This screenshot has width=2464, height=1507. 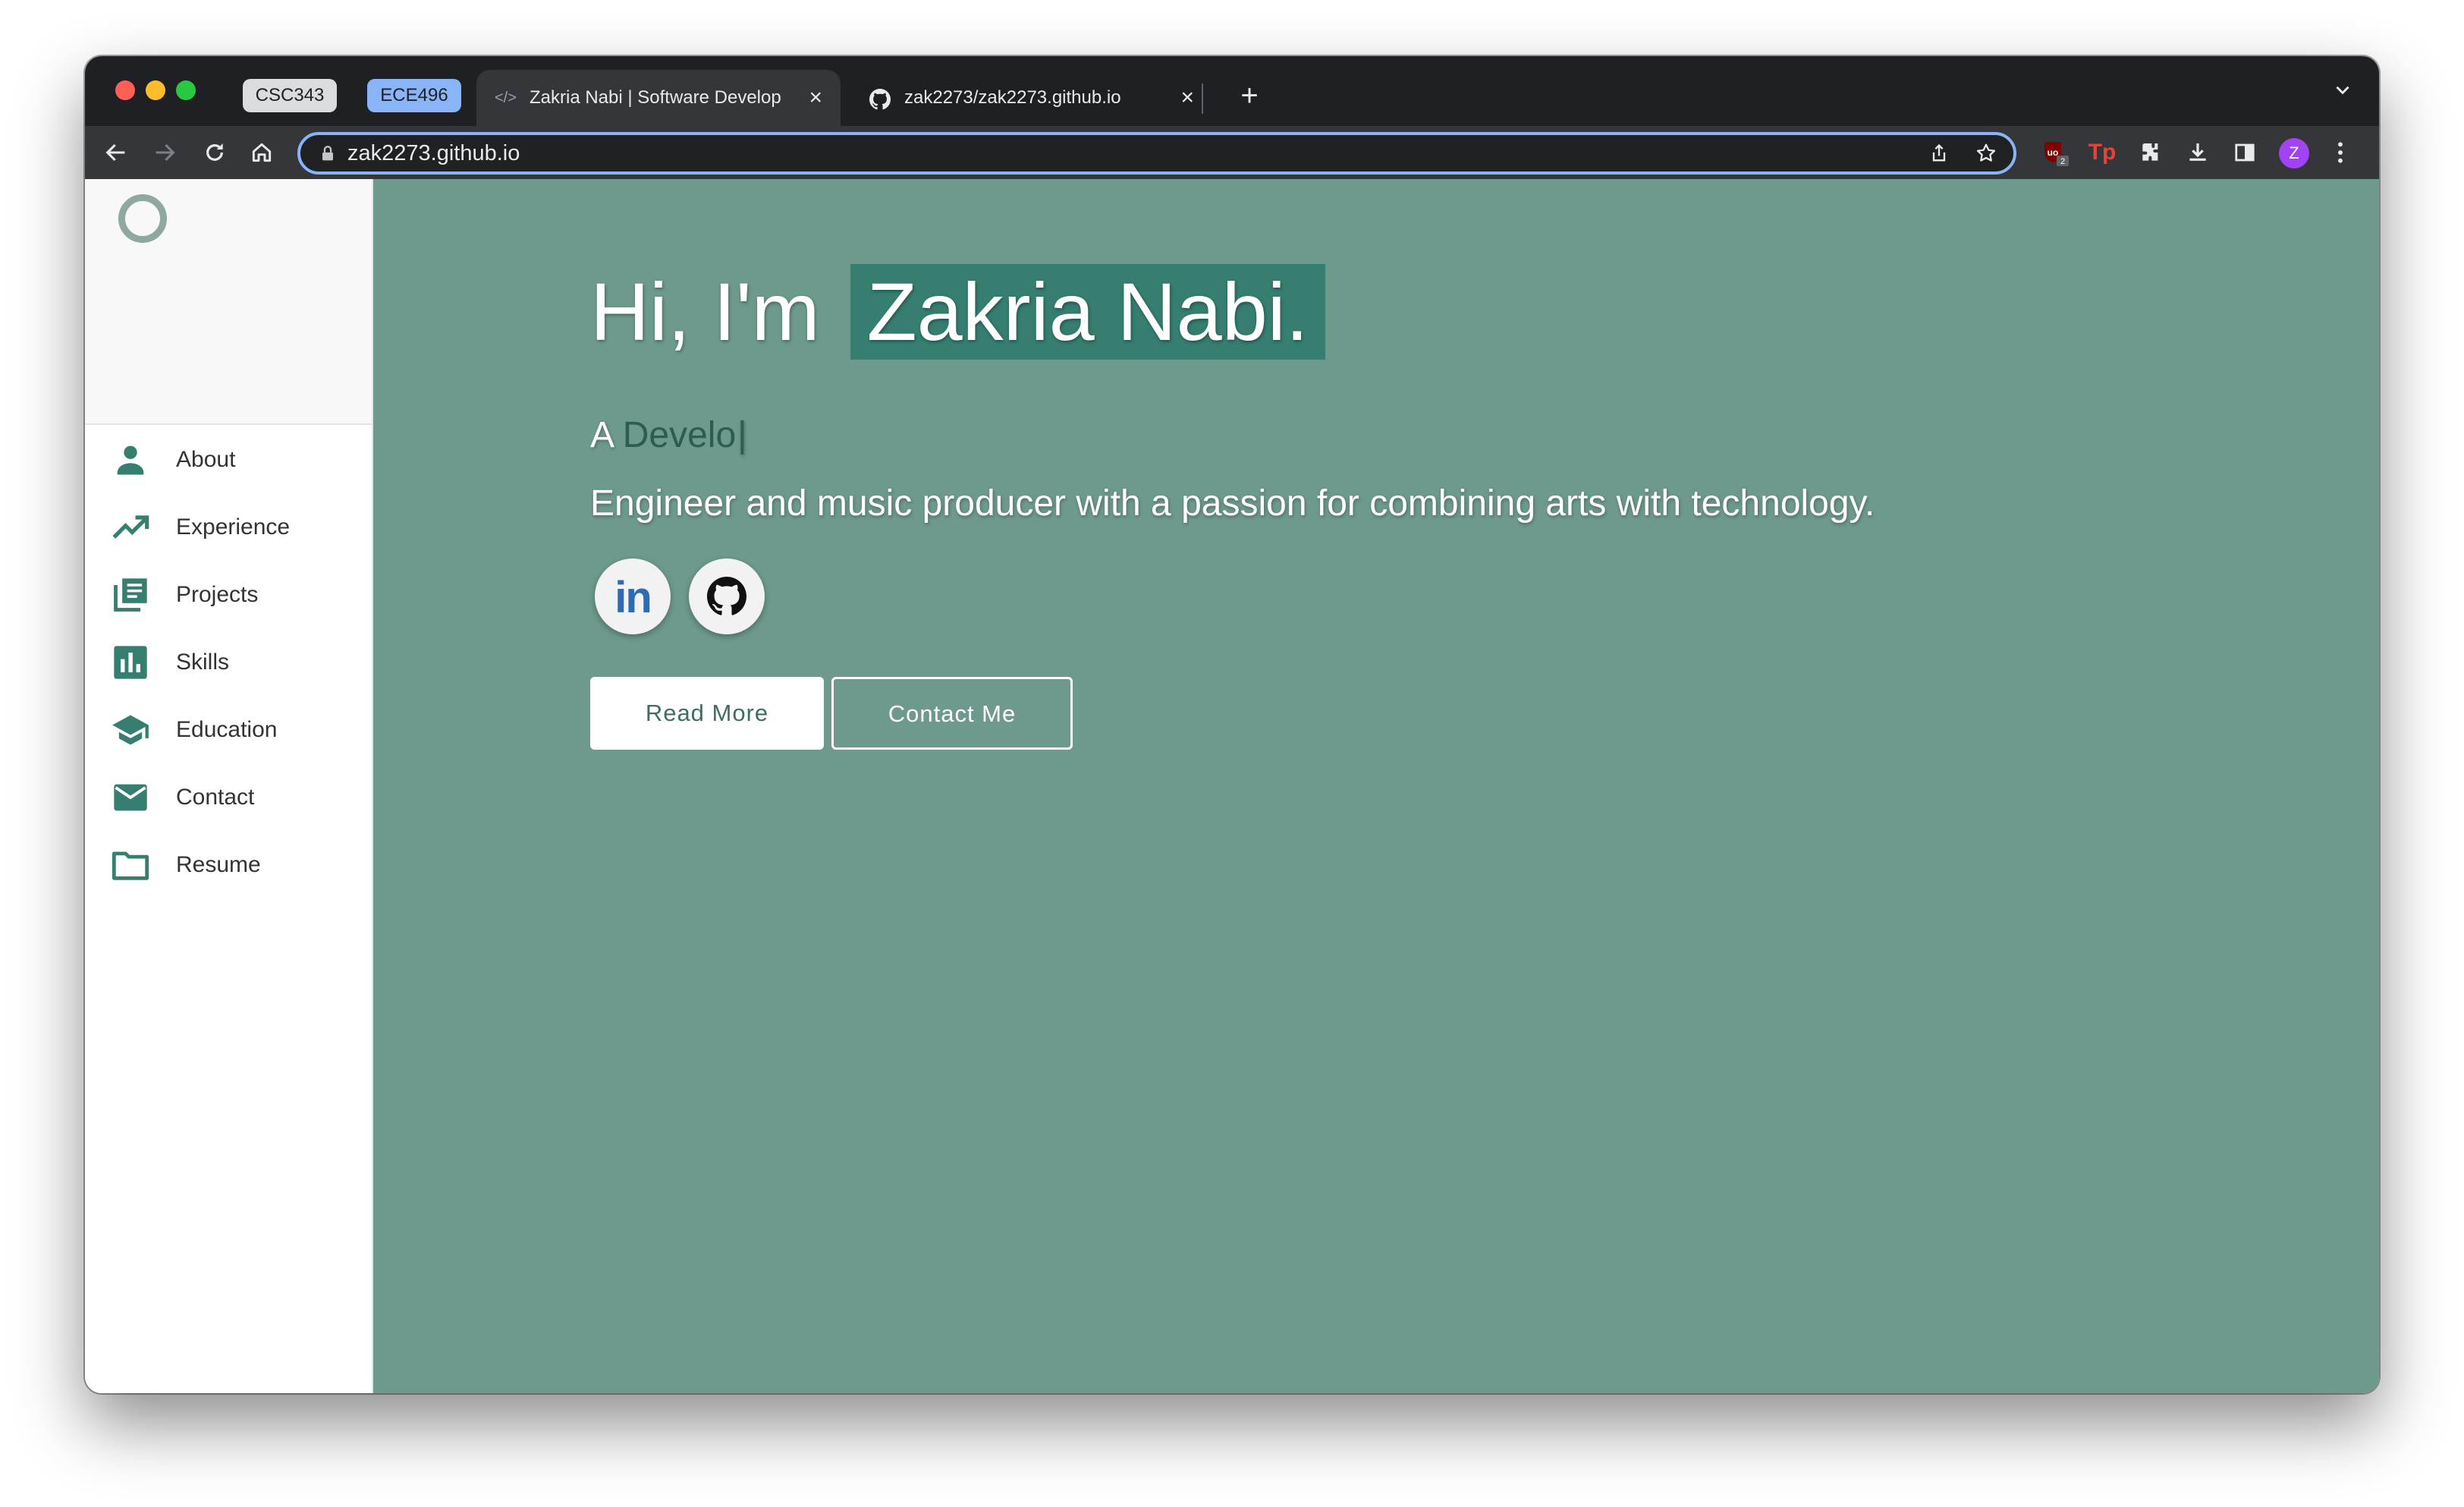 I want to click on sidebar-item-experience: Experience, so click(x=228, y=527).